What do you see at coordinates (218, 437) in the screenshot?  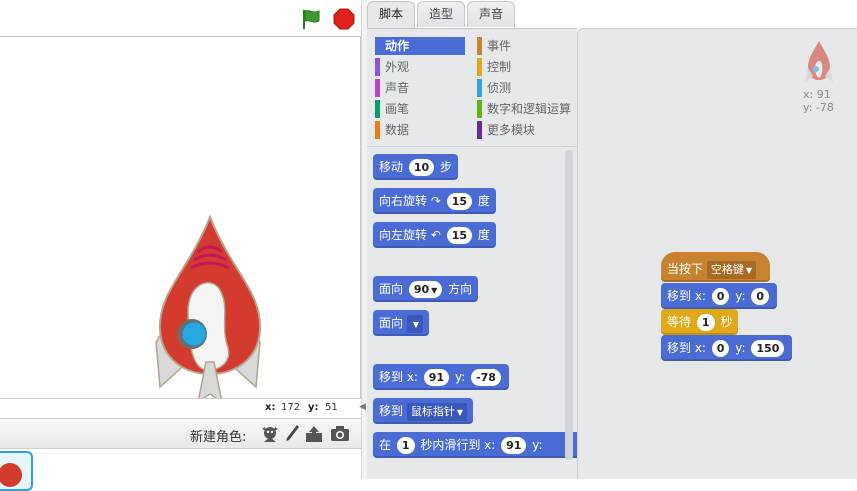 I see `new-sprite-label: 新建角色:` at bounding box center [218, 437].